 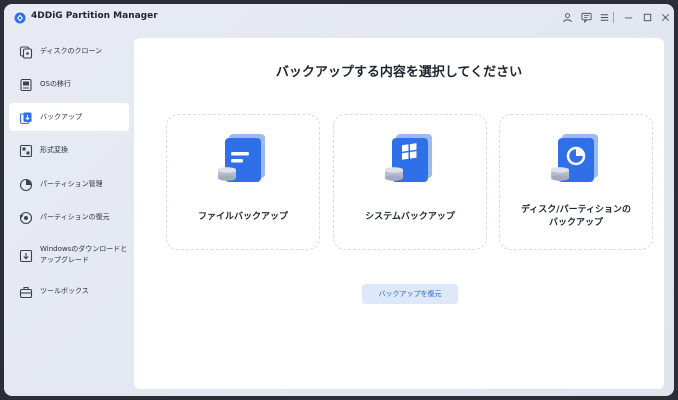 I want to click on sidebar-item-label: ツールボックス, so click(x=64, y=291).